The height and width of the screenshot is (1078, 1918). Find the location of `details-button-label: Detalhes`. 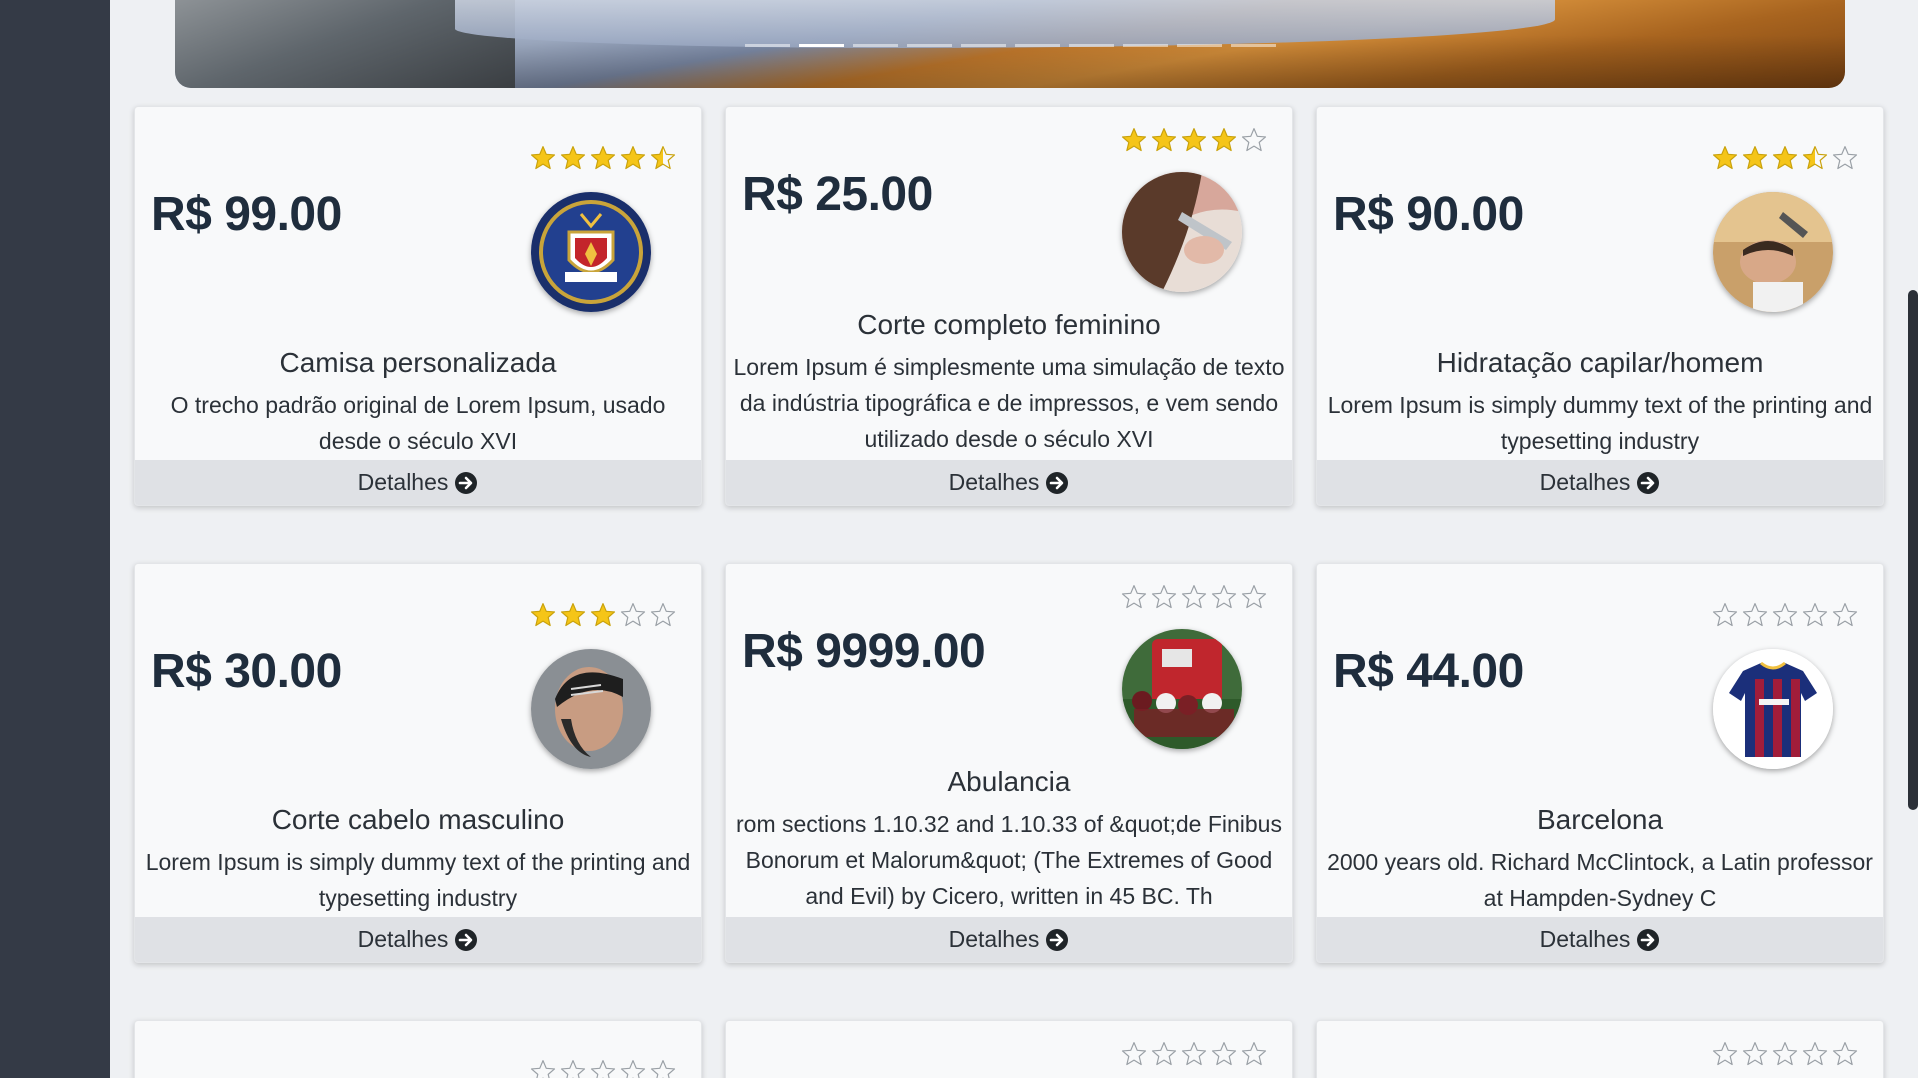

details-button-label: Detalhes is located at coordinates (403, 482).